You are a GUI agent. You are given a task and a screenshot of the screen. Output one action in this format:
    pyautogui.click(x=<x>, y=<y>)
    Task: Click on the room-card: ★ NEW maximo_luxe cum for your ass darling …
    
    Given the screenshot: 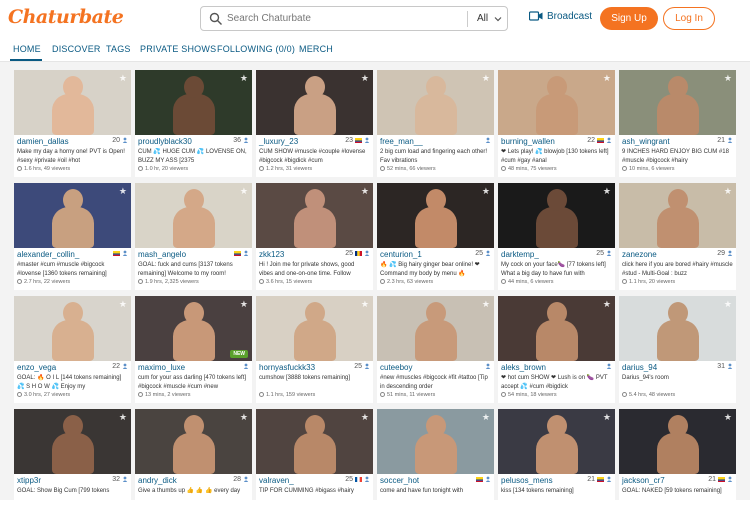 What is the action you would take?
    pyautogui.click(x=193, y=349)
    